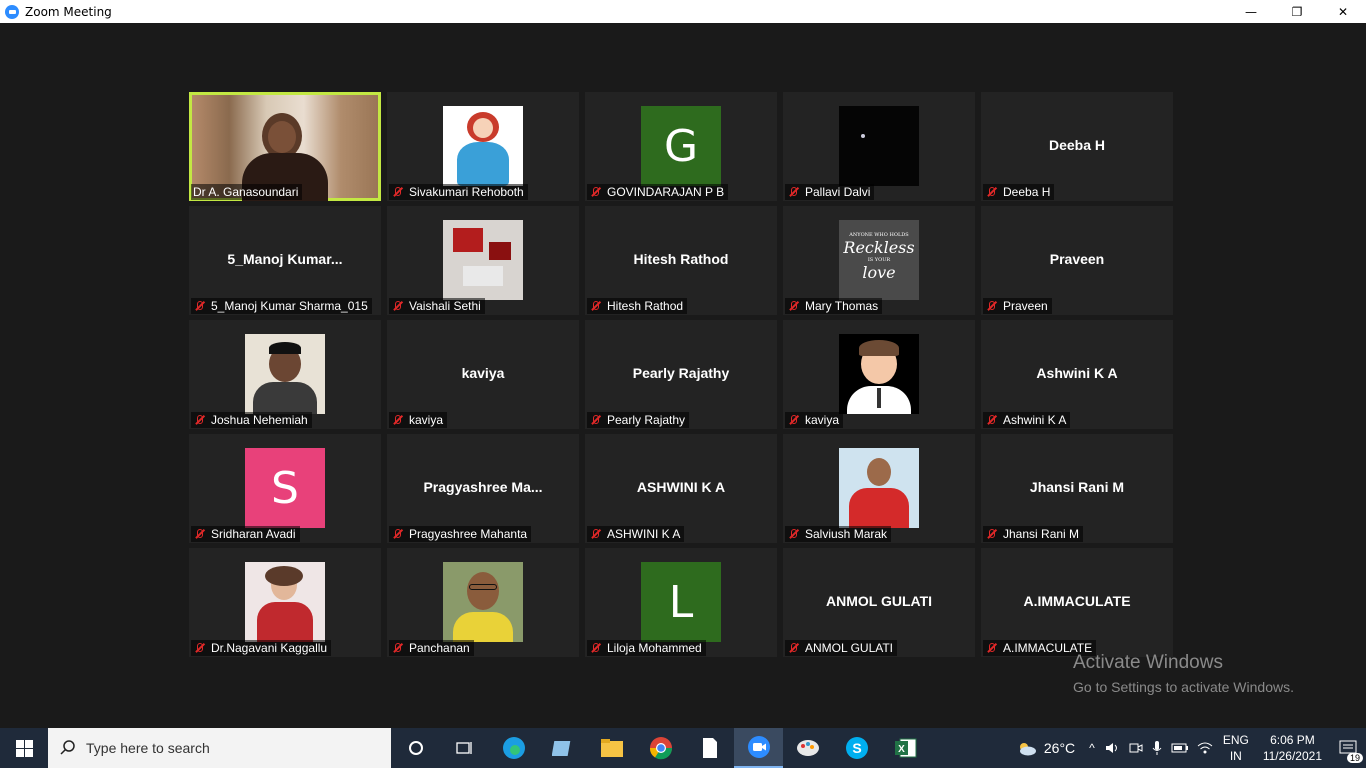  I want to click on participant-tile: L Liloja Mohammed, so click(681, 602).